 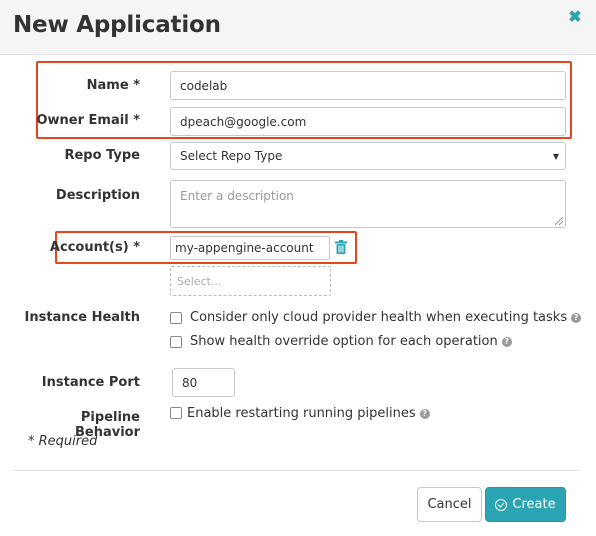 What do you see at coordinates (297, 470) in the screenshot?
I see `footer-divider` at bounding box center [297, 470].